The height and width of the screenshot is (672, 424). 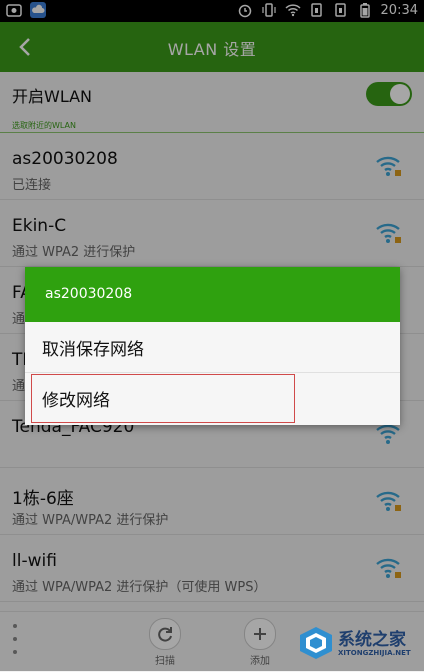 What do you see at coordinates (163, 398) in the screenshot?
I see `highlight-box` at bounding box center [163, 398].